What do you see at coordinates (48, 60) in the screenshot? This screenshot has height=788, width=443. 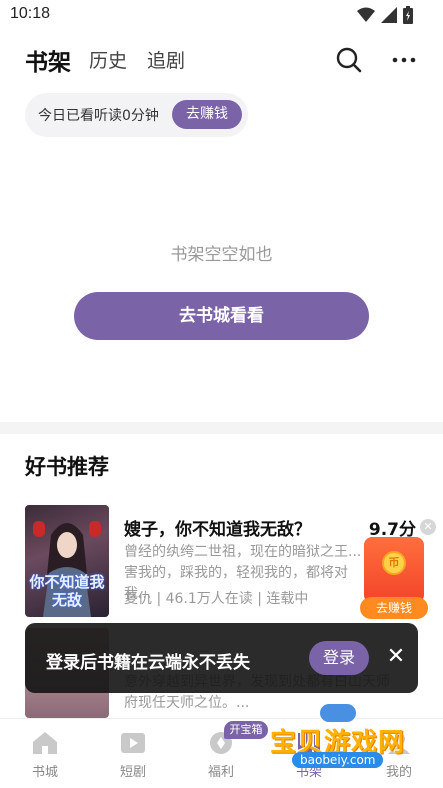 I see `tab-bookshelf: 书架` at bounding box center [48, 60].